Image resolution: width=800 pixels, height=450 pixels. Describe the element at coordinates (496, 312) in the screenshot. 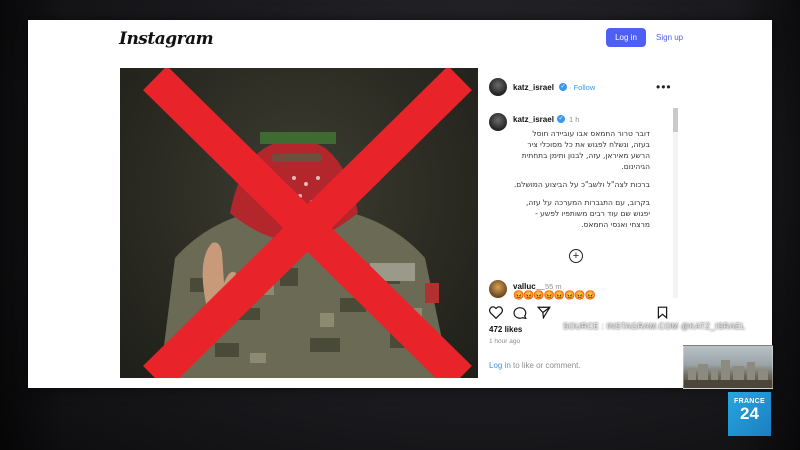

I see `like-heart-icon` at that location.